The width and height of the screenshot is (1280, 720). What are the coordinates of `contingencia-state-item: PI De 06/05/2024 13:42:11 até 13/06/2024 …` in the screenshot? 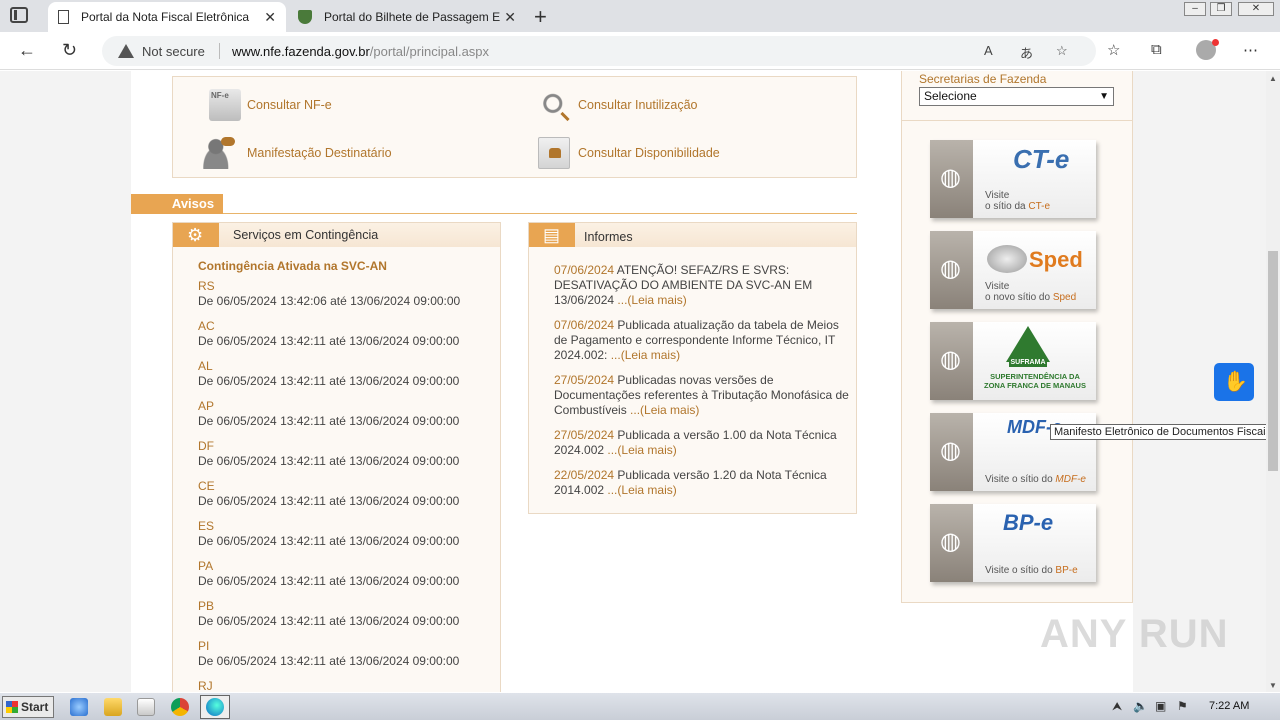 It's located at (329, 659).